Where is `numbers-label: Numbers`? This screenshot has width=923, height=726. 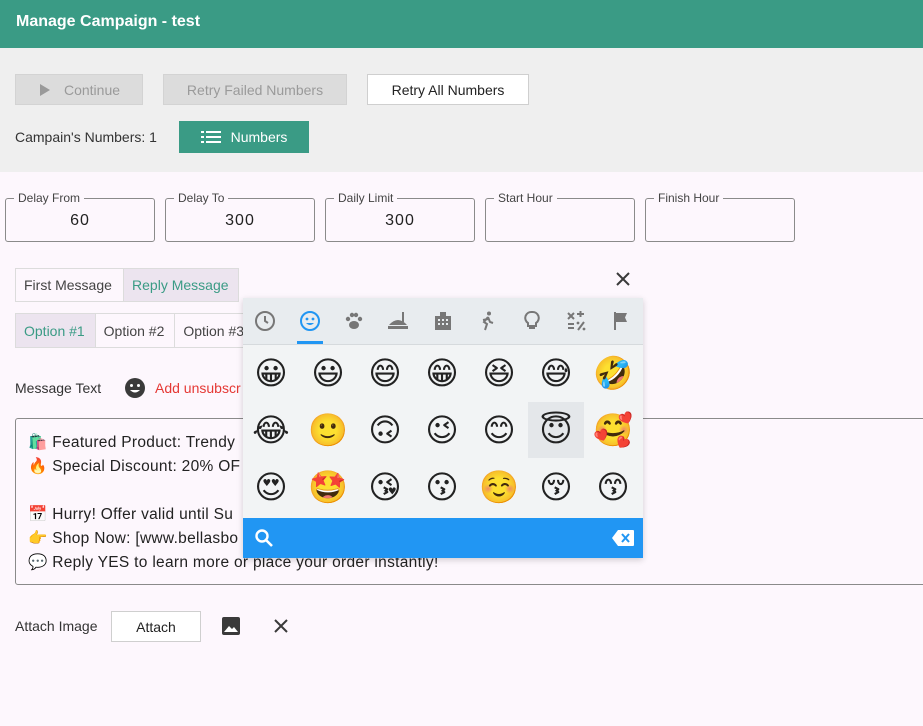
numbers-label: Numbers is located at coordinates (259, 137).